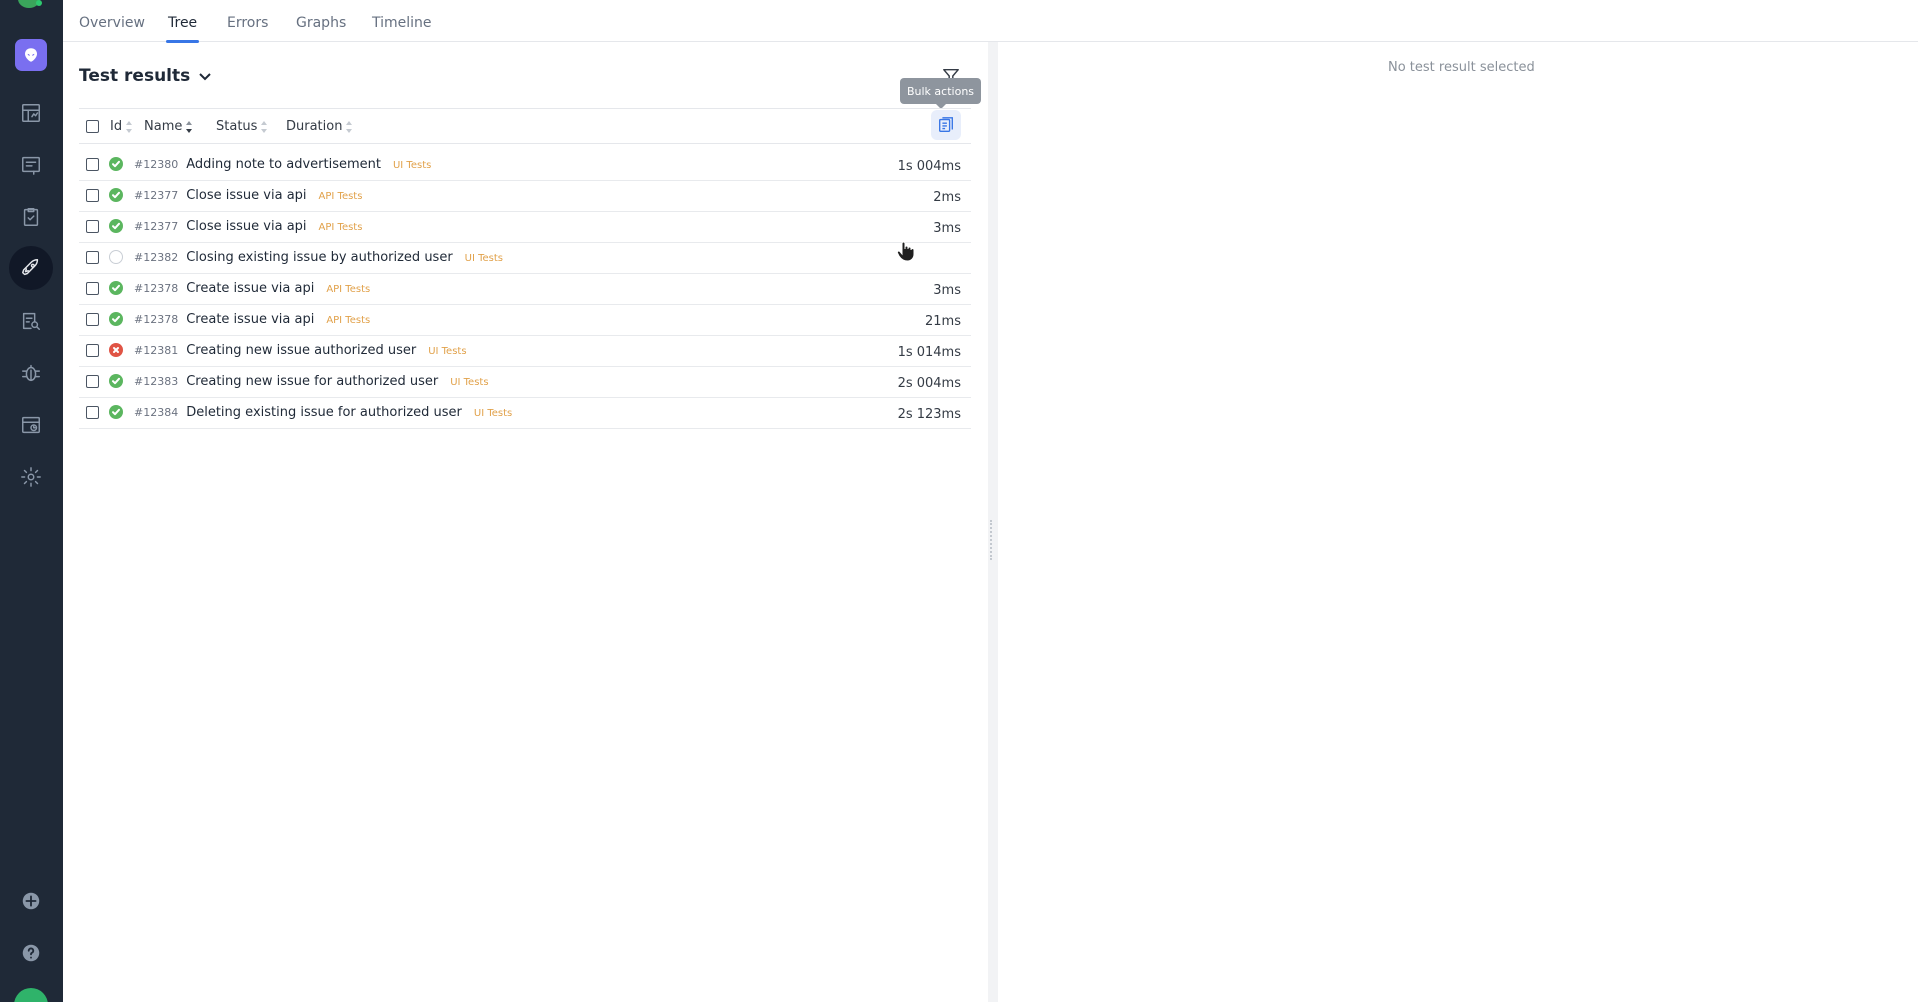 This screenshot has width=1918, height=1002. Describe the element at coordinates (116, 126) in the screenshot. I see `column-id-label: Id` at that location.